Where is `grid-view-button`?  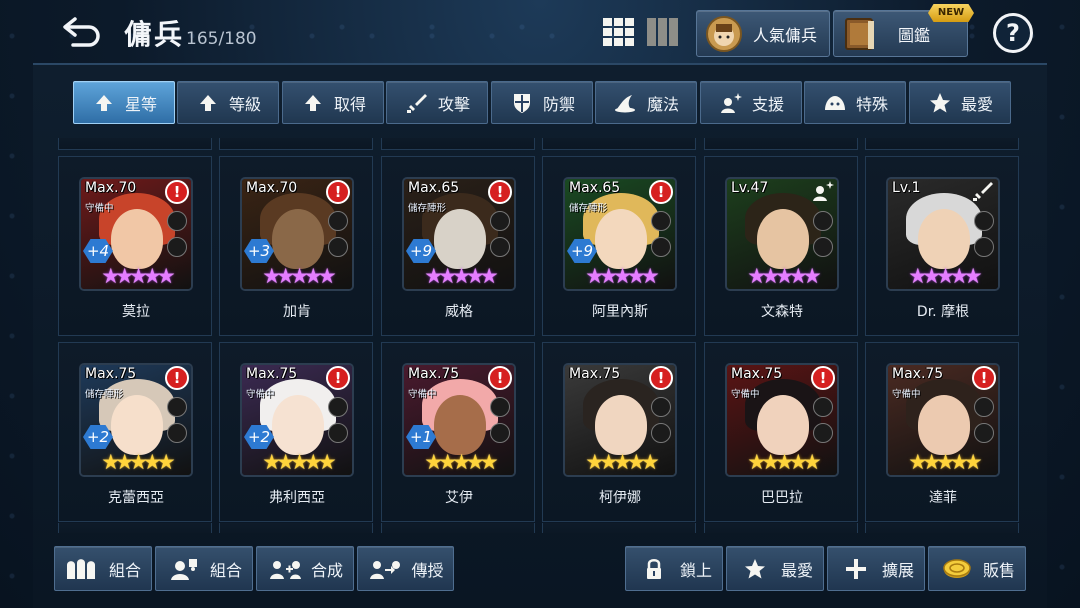 grid-view-button is located at coordinates (619, 32).